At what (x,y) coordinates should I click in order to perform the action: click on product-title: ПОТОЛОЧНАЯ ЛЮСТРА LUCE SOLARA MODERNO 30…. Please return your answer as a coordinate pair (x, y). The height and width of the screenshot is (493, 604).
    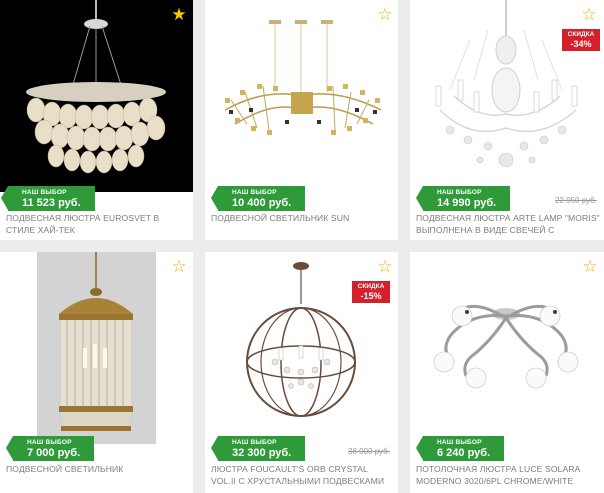
    Looking at the image, I should click on (508, 475).